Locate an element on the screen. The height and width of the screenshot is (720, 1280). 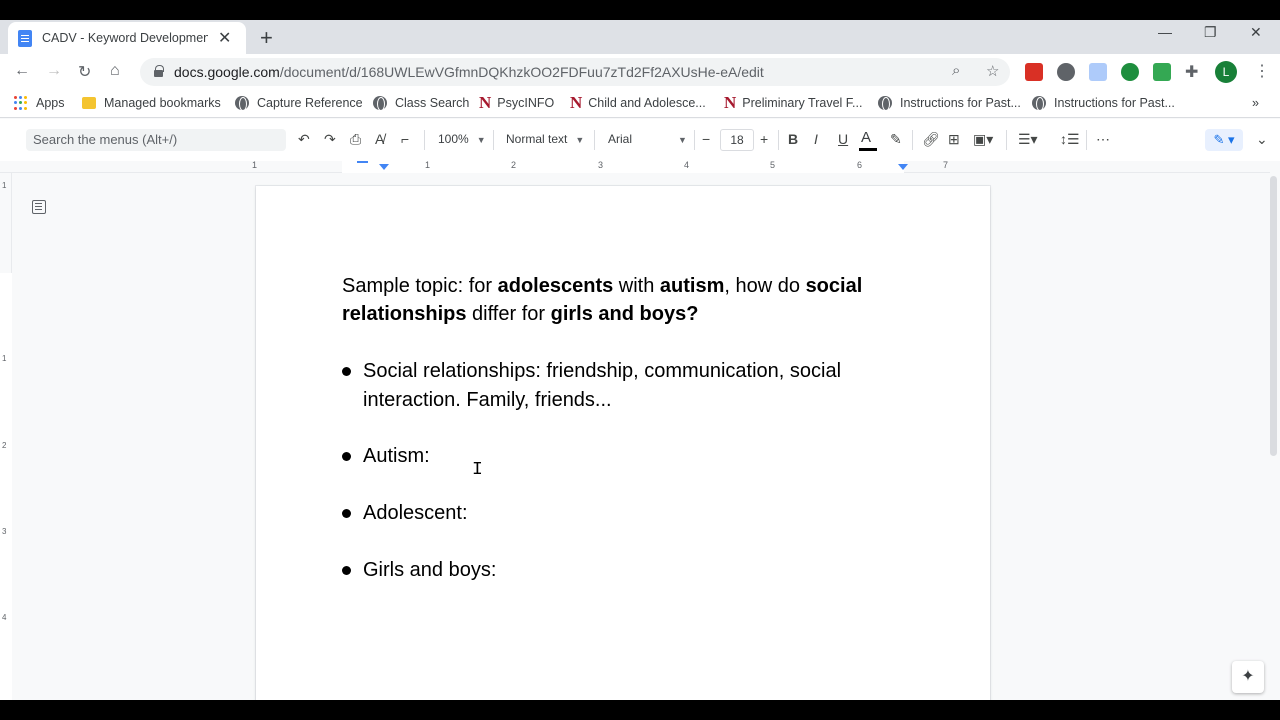
print-icon: ⎙ is located at coordinates (355, 139).